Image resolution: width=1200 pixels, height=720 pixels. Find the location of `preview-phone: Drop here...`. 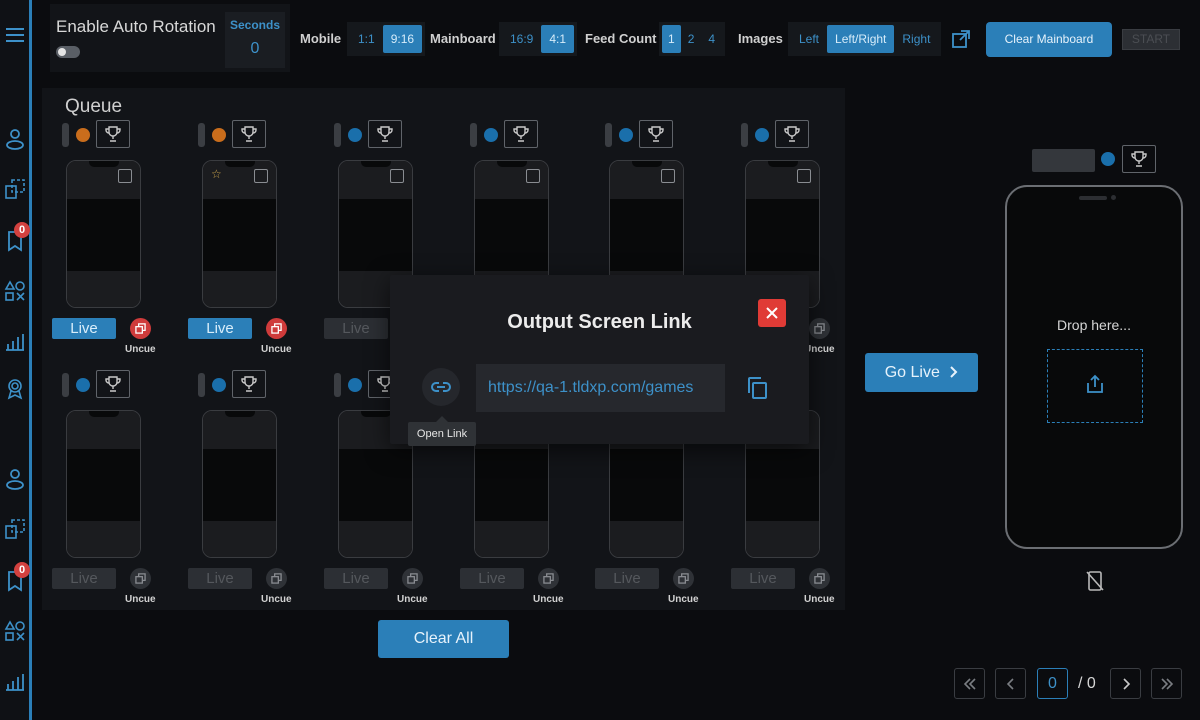

preview-phone: Drop here... is located at coordinates (1094, 367).